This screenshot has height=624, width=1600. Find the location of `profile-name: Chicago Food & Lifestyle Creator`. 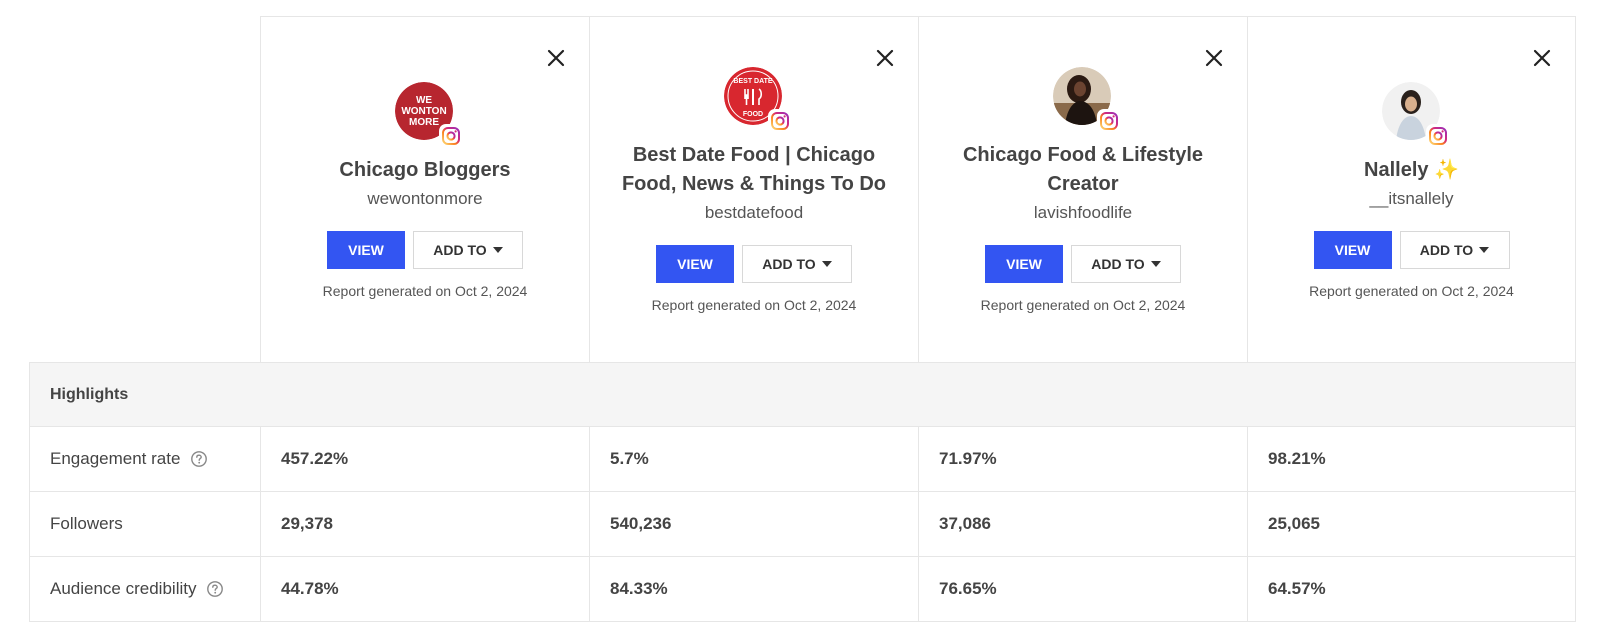

profile-name: Chicago Food & Lifestyle Creator is located at coordinates (1083, 169).